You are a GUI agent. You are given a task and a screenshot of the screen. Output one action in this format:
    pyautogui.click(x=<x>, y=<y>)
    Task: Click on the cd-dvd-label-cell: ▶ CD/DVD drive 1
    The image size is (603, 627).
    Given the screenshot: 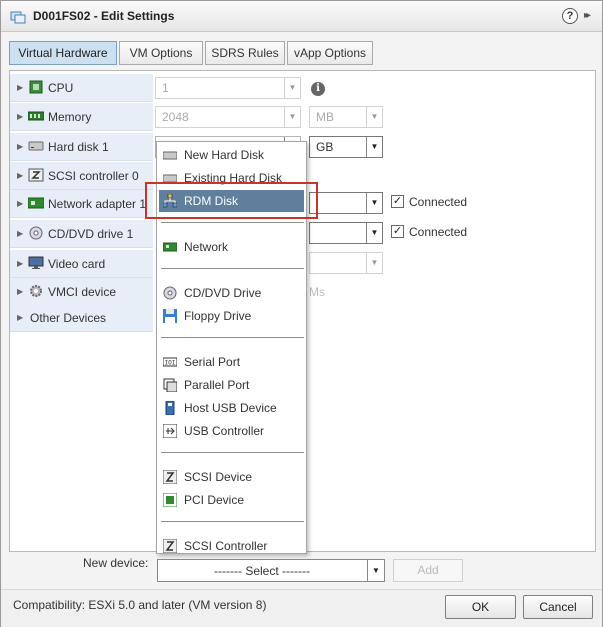 What is the action you would take?
    pyautogui.click(x=81, y=234)
    